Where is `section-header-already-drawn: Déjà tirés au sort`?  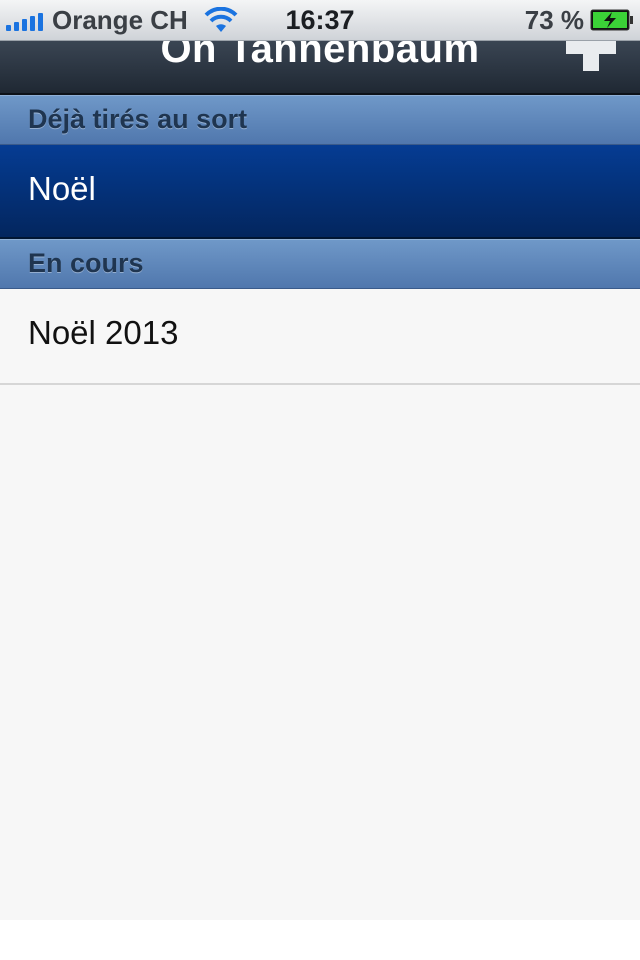
section-header-already-drawn: Déjà tirés au sort is located at coordinates (320, 120).